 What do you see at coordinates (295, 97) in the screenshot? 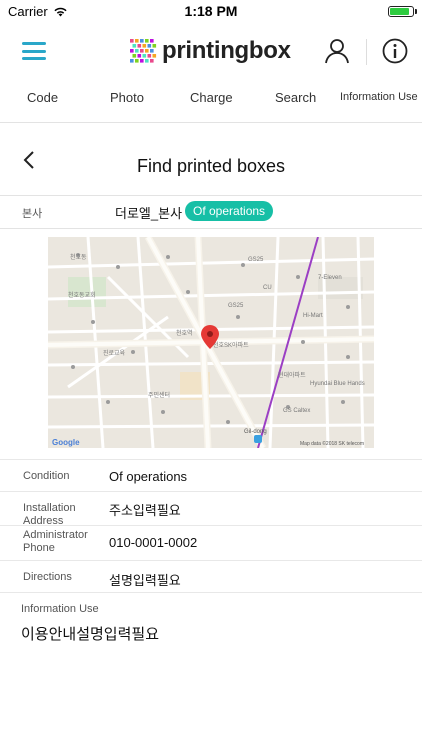
I see `tab-search: Search` at bounding box center [295, 97].